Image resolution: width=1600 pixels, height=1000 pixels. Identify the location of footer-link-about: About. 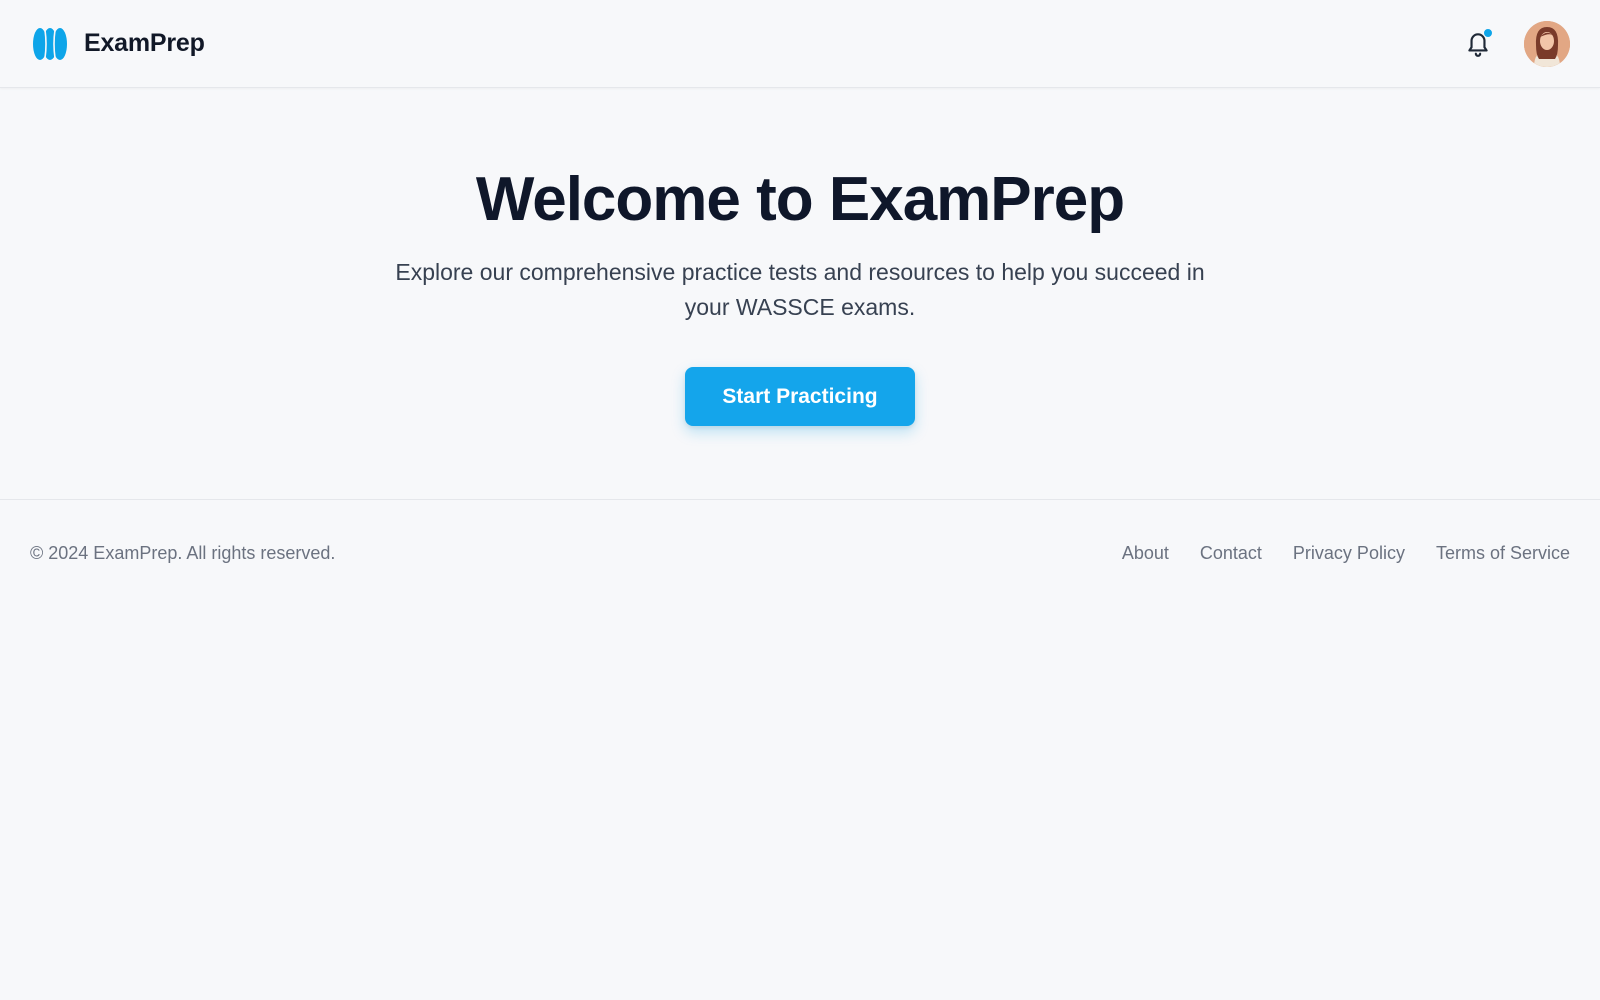
(1145, 553).